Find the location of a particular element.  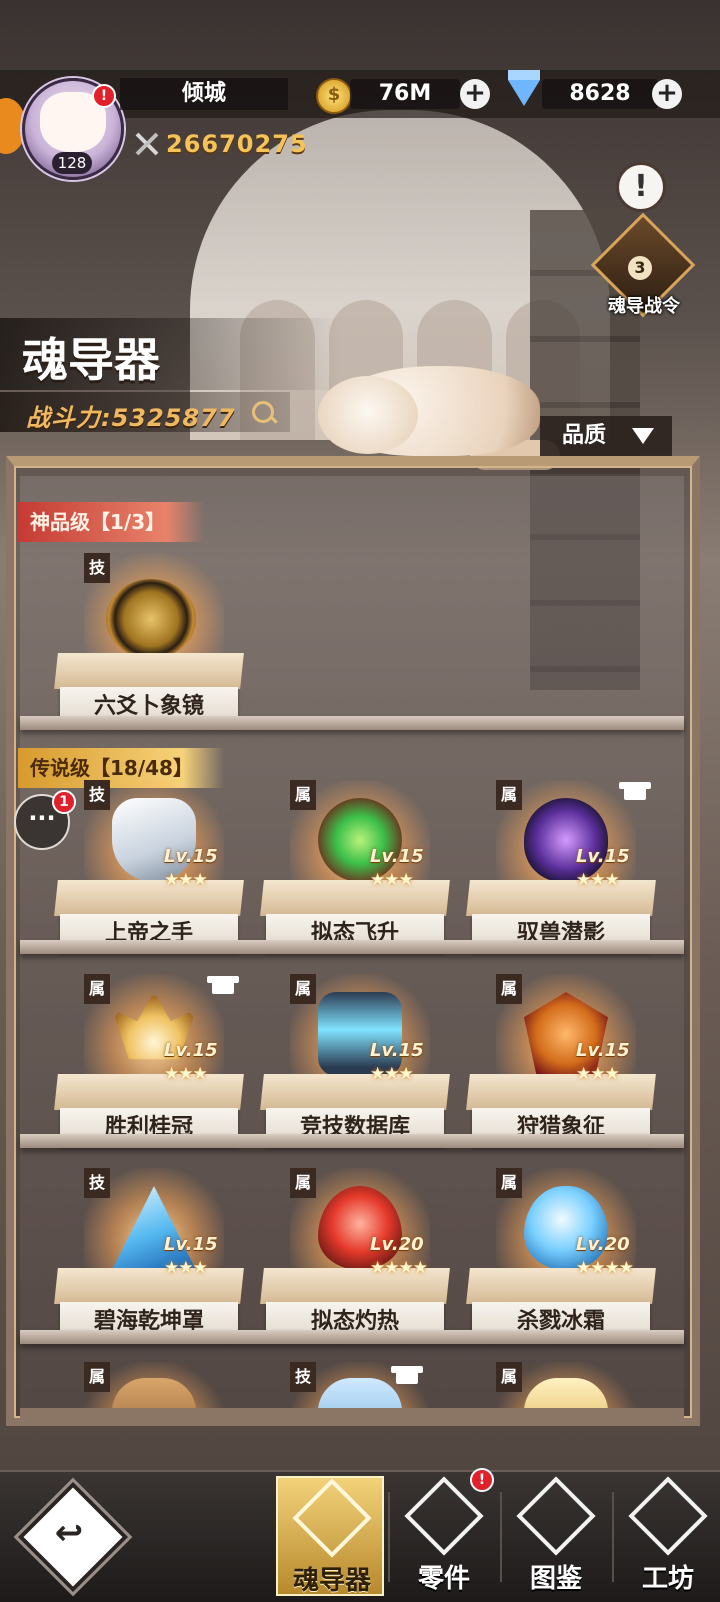

page-title: 魂导器 is located at coordinates (91, 360).